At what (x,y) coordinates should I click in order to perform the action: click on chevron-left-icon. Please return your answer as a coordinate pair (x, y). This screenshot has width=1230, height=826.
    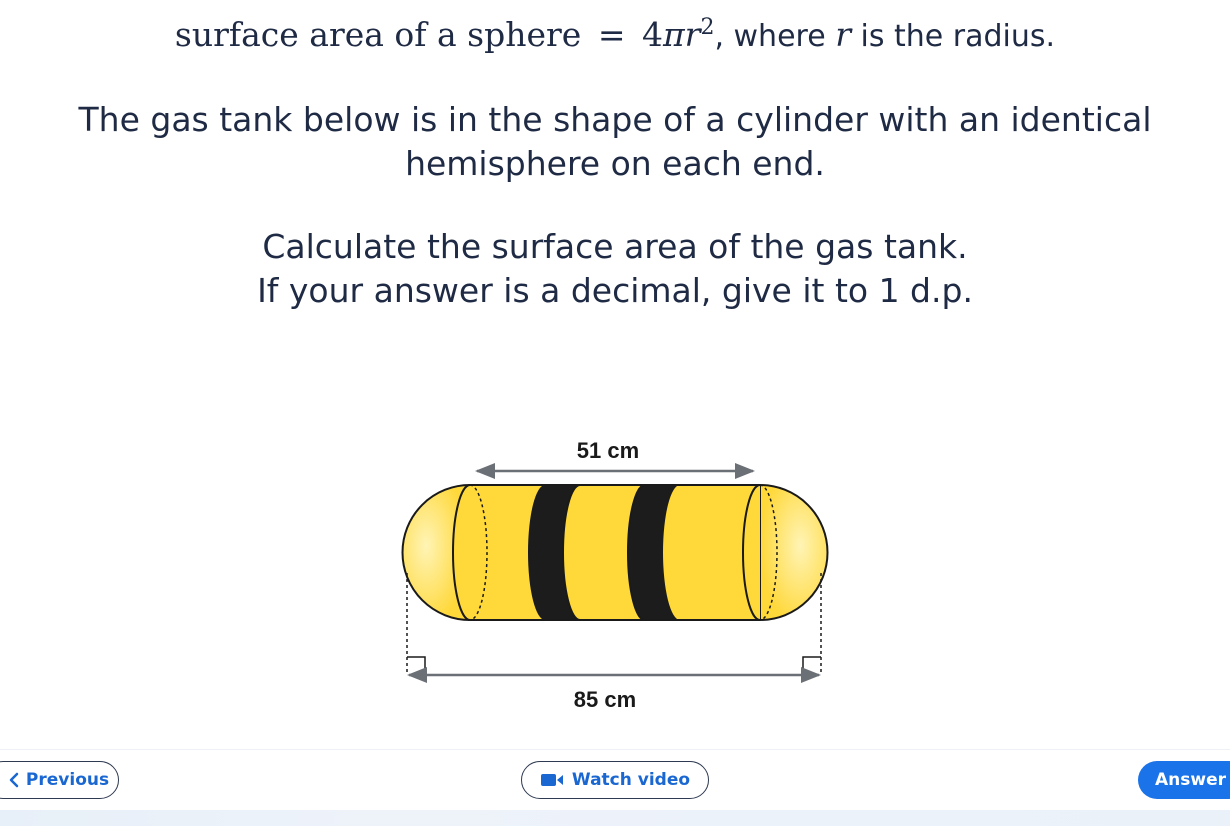
    Looking at the image, I should click on (14, 780).